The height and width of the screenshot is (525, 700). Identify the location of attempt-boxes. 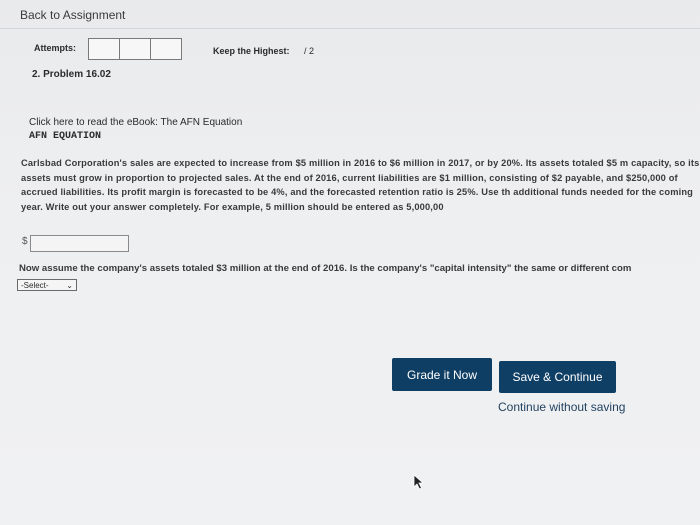
(135, 49).